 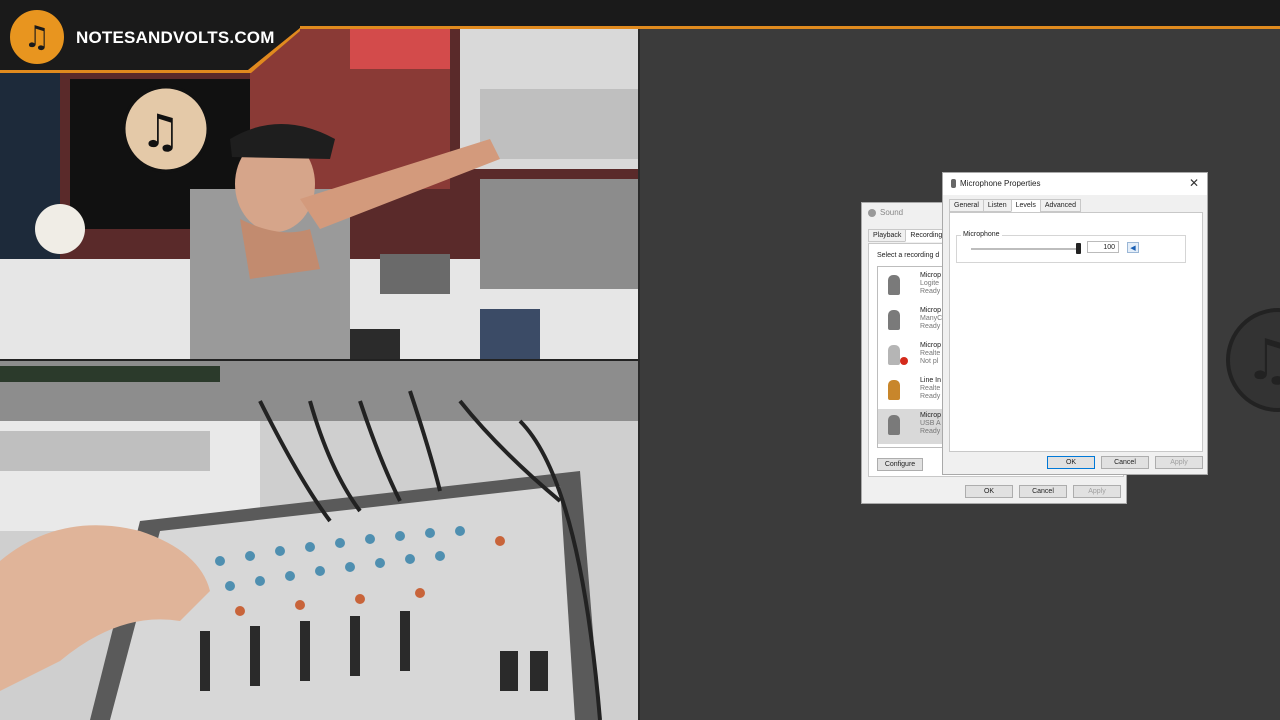 What do you see at coordinates (931, 318) in the screenshot?
I see `device-driver: ManyC` at bounding box center [931, 318].